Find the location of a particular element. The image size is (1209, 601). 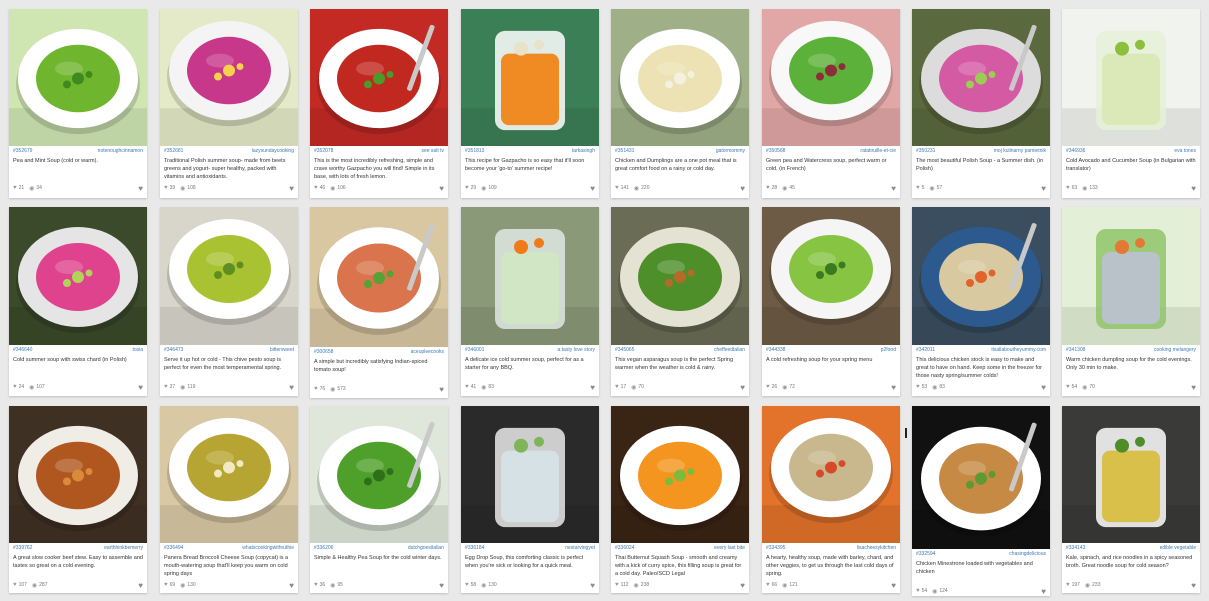

pin-id-link: #350231 is located at coordinates (925, 151).